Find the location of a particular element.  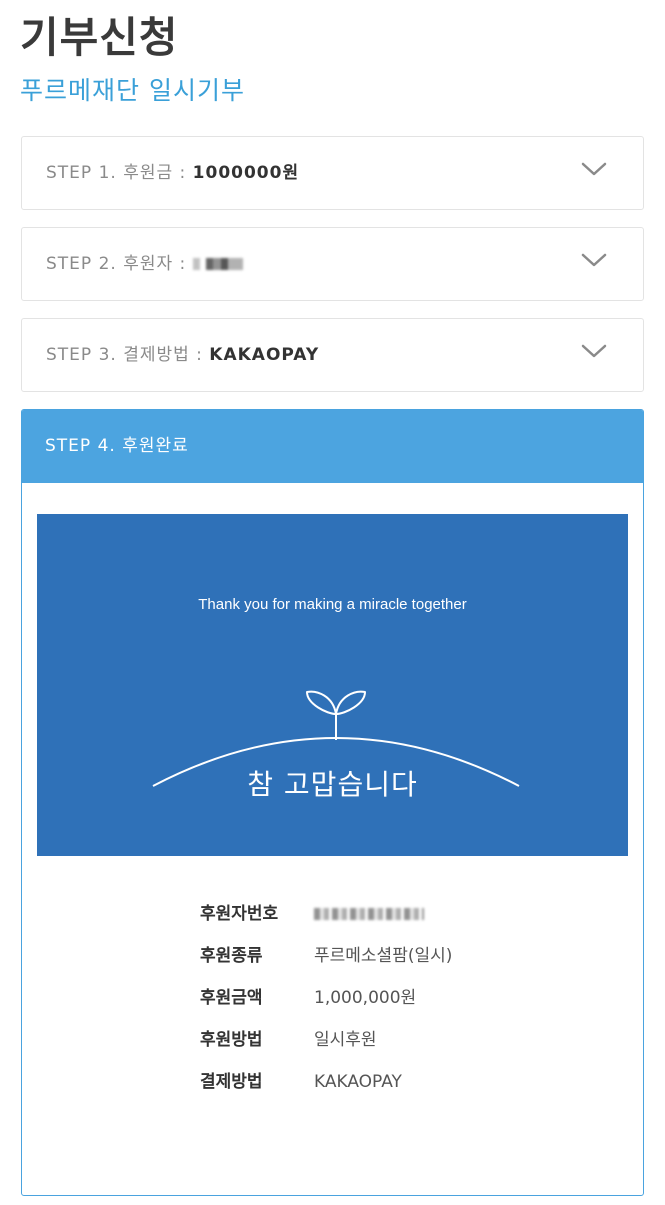

step-1-value: 1000000원 is located at coordinates (246, 173).